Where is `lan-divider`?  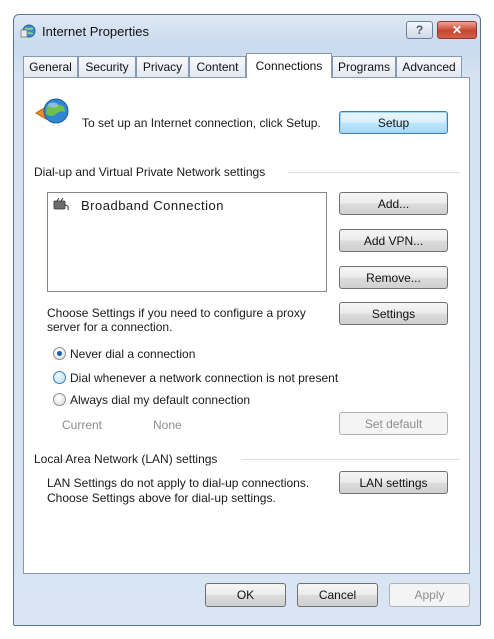 lan-divider is located at coordinates (351, 459).